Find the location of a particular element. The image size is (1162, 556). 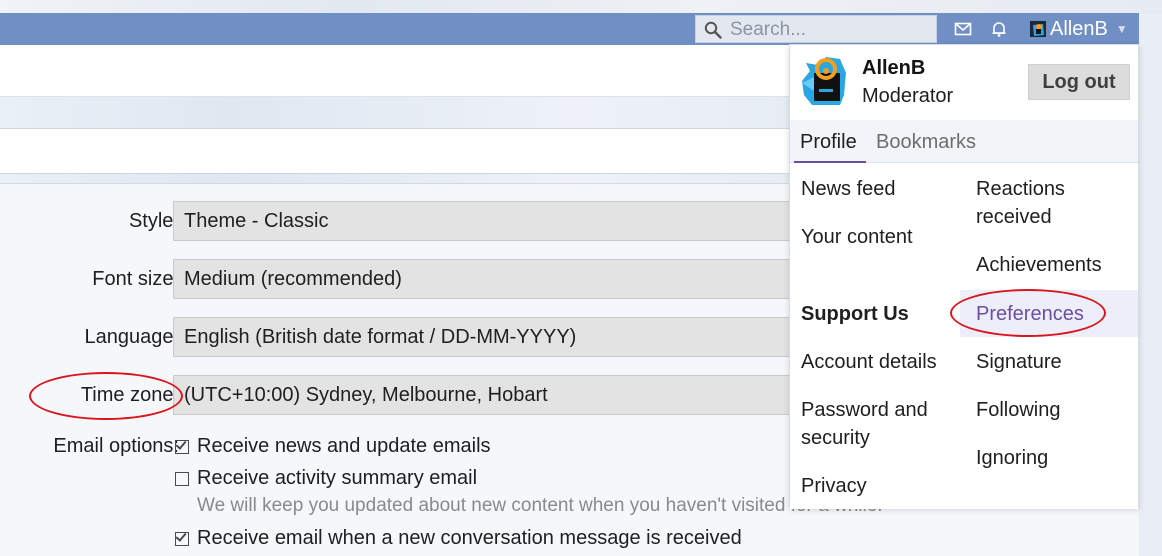

logout-button: Log out is located at coordinates (1079, 82).